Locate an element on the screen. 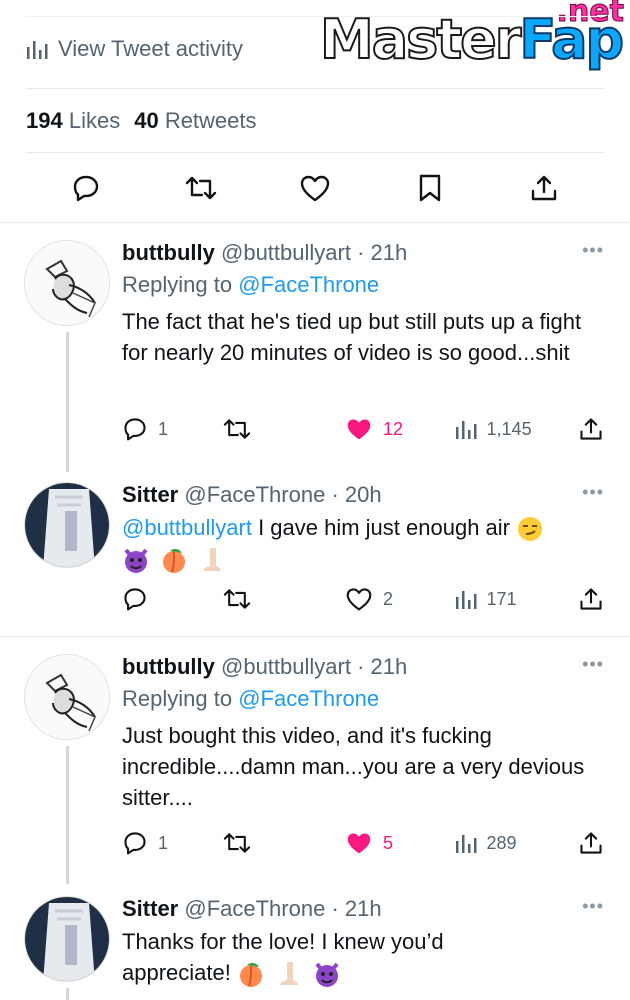 This screenshot has width=630, height=1000. timestamp: · 20h is located at coordinates (356, 494).